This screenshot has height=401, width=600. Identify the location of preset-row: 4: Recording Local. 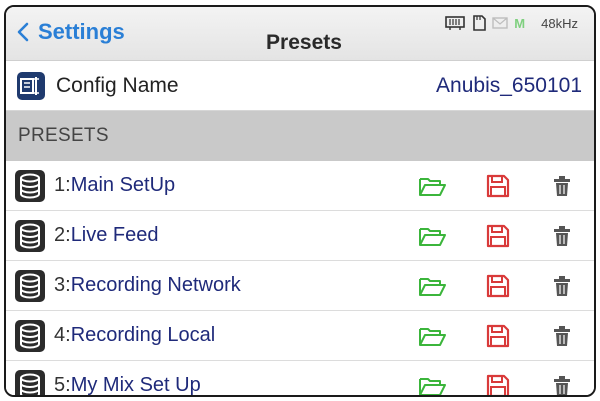
(300, 336).